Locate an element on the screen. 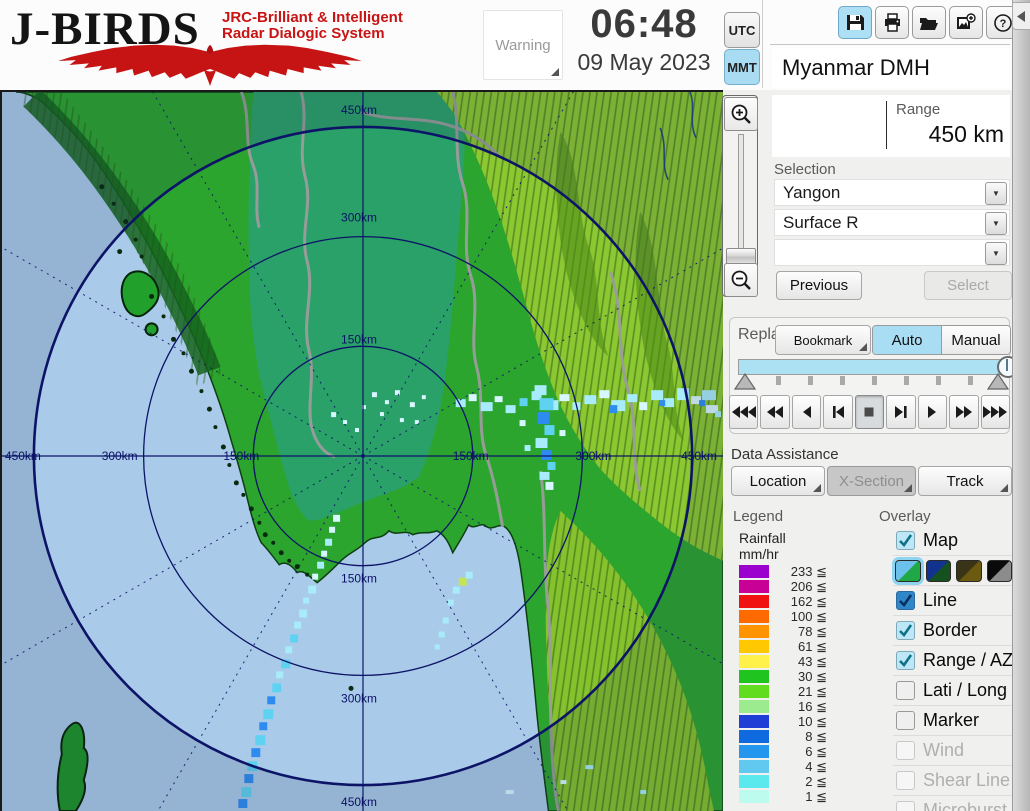 Image resolution: width=1030 pixels, height=811 pixels. product-dropdown: Surface R ▼ is located at coordinates (892, 222).